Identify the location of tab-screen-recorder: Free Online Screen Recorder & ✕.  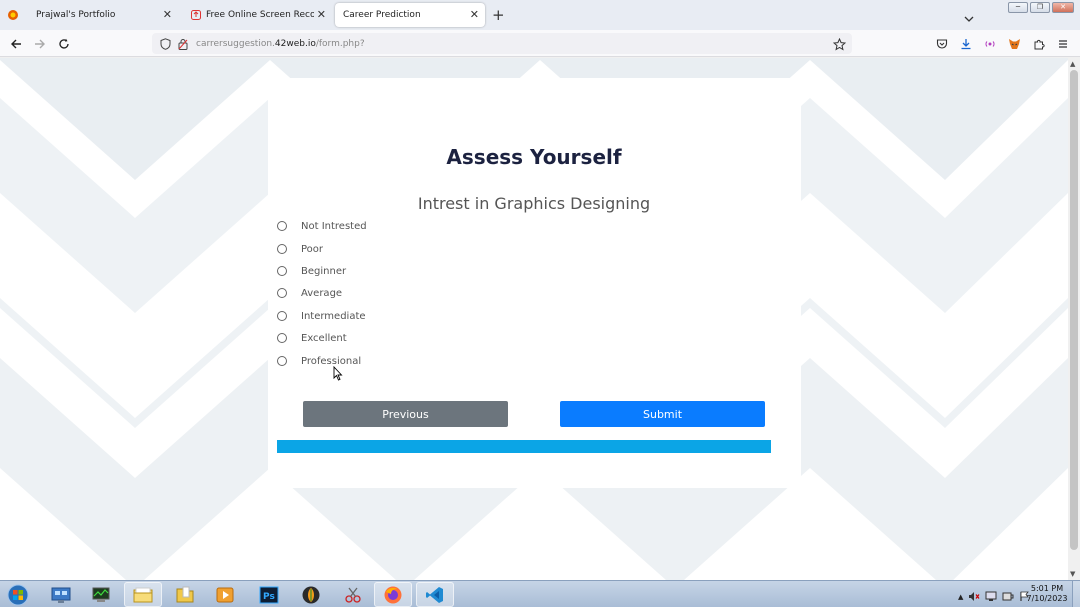
(257, 15).